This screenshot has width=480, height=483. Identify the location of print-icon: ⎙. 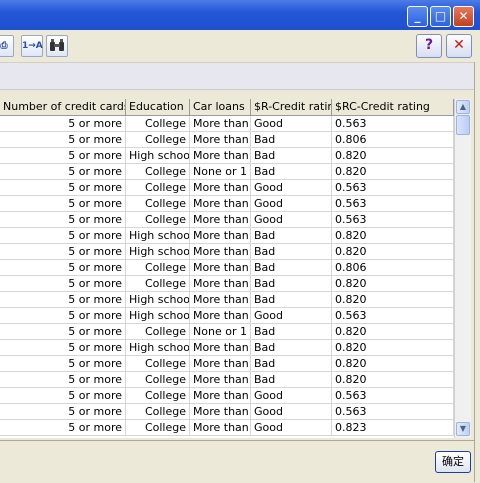
(7, 46).